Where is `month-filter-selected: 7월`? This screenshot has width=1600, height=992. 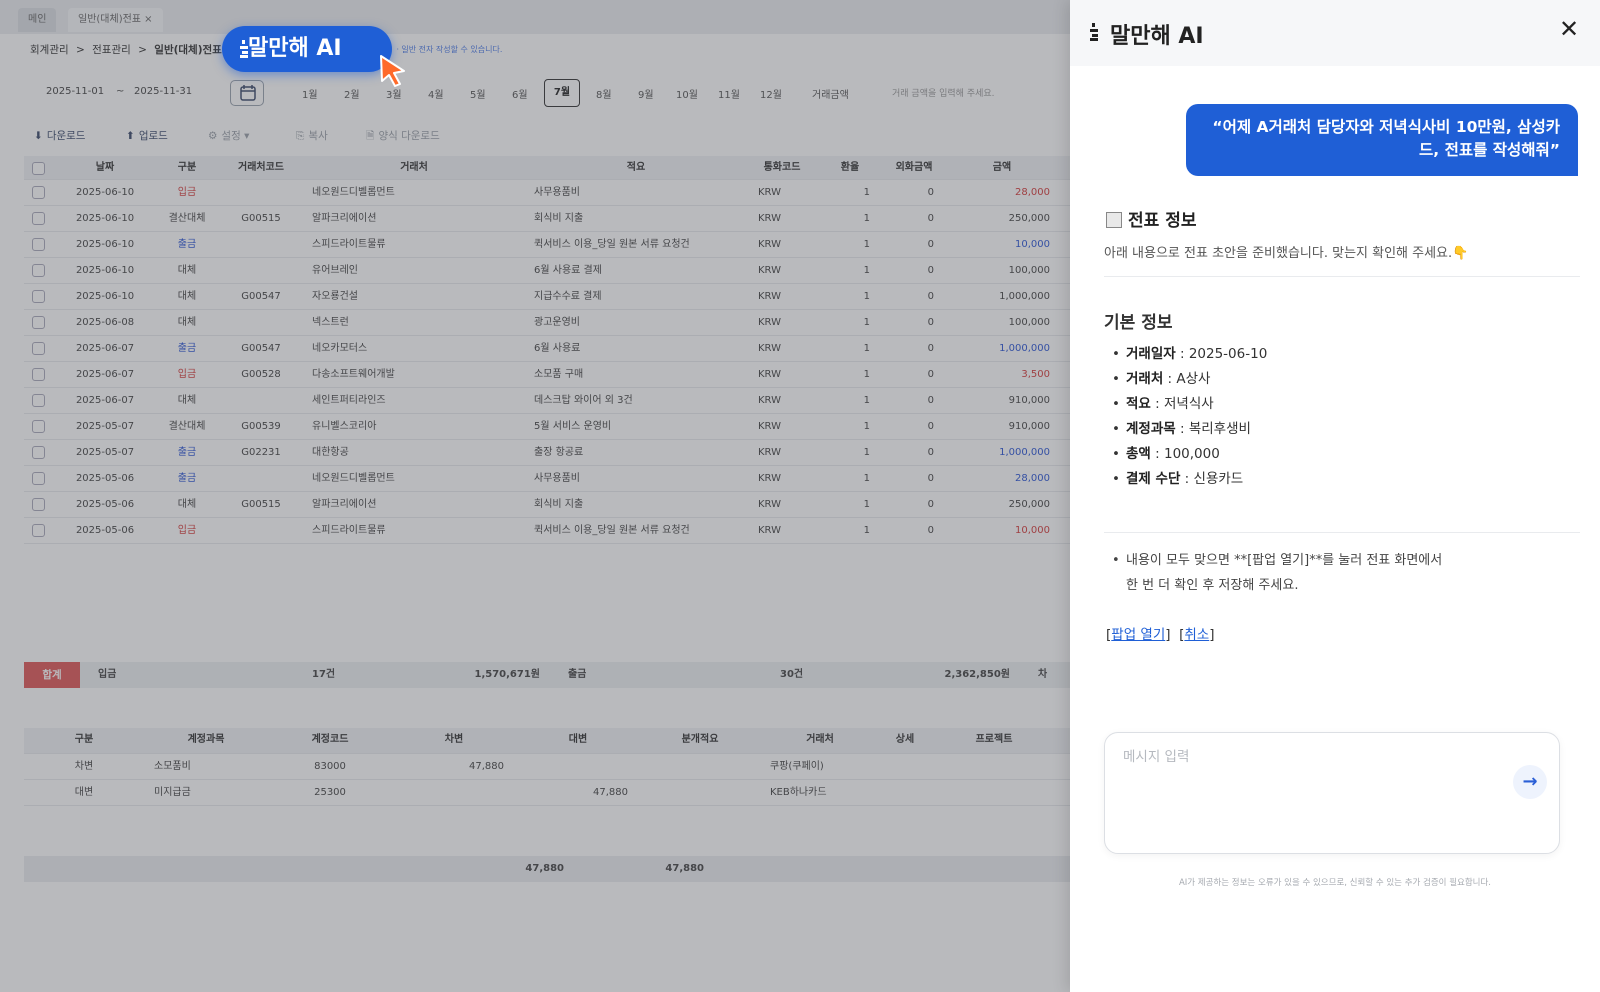 month-filter-selected: 7월 is located at coordinates (562, 93).